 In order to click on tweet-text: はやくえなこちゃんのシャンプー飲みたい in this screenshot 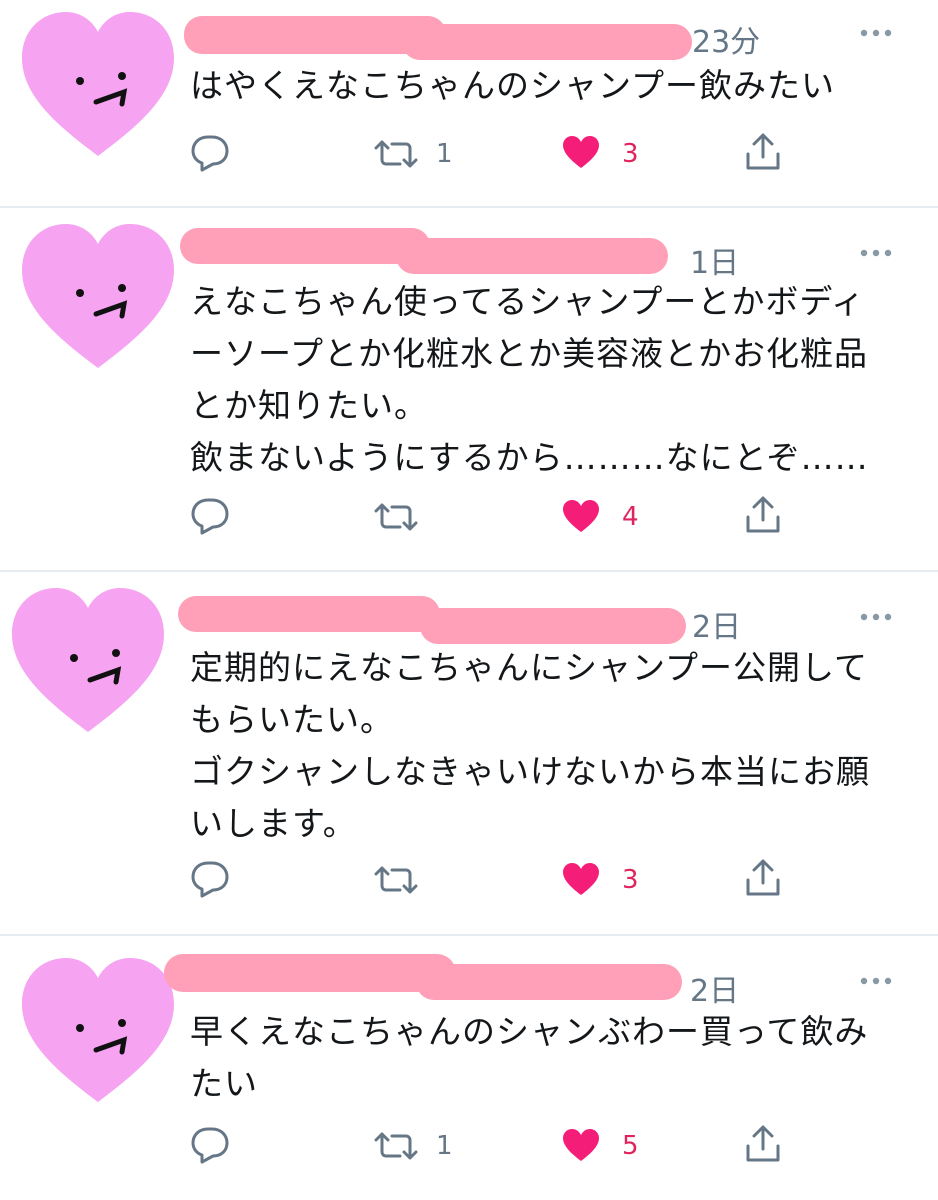, I will do `click(513, 85)`.